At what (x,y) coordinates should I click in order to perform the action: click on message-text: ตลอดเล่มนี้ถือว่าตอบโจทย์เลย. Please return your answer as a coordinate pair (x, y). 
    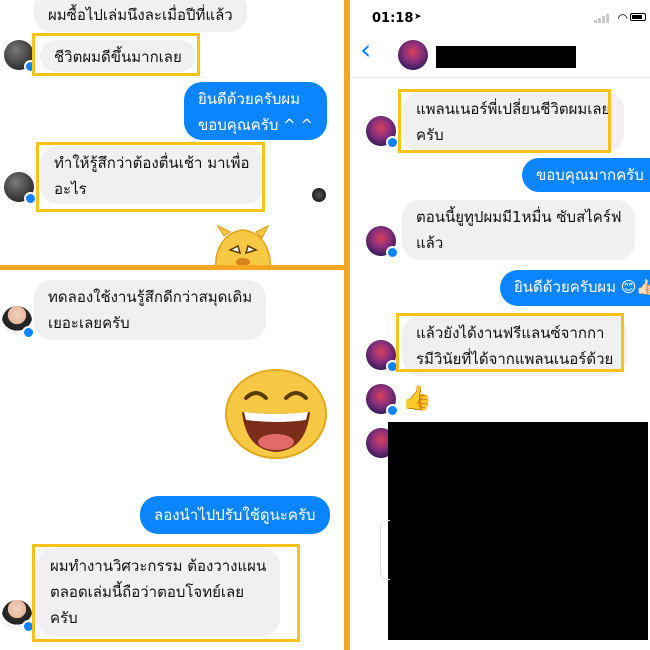
    Looking at the image, I should click on (147, 592).